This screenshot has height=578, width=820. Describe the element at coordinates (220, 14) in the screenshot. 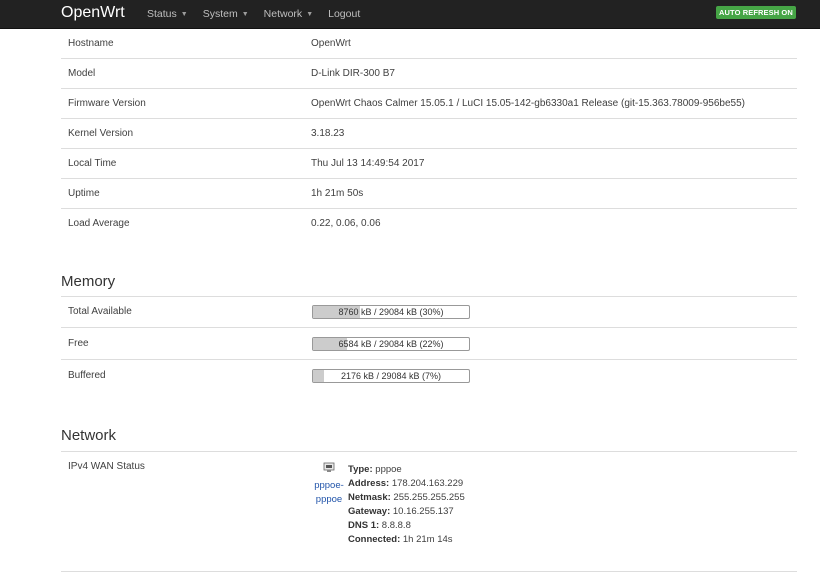

I see `nav-item-system-label: System` at that location.